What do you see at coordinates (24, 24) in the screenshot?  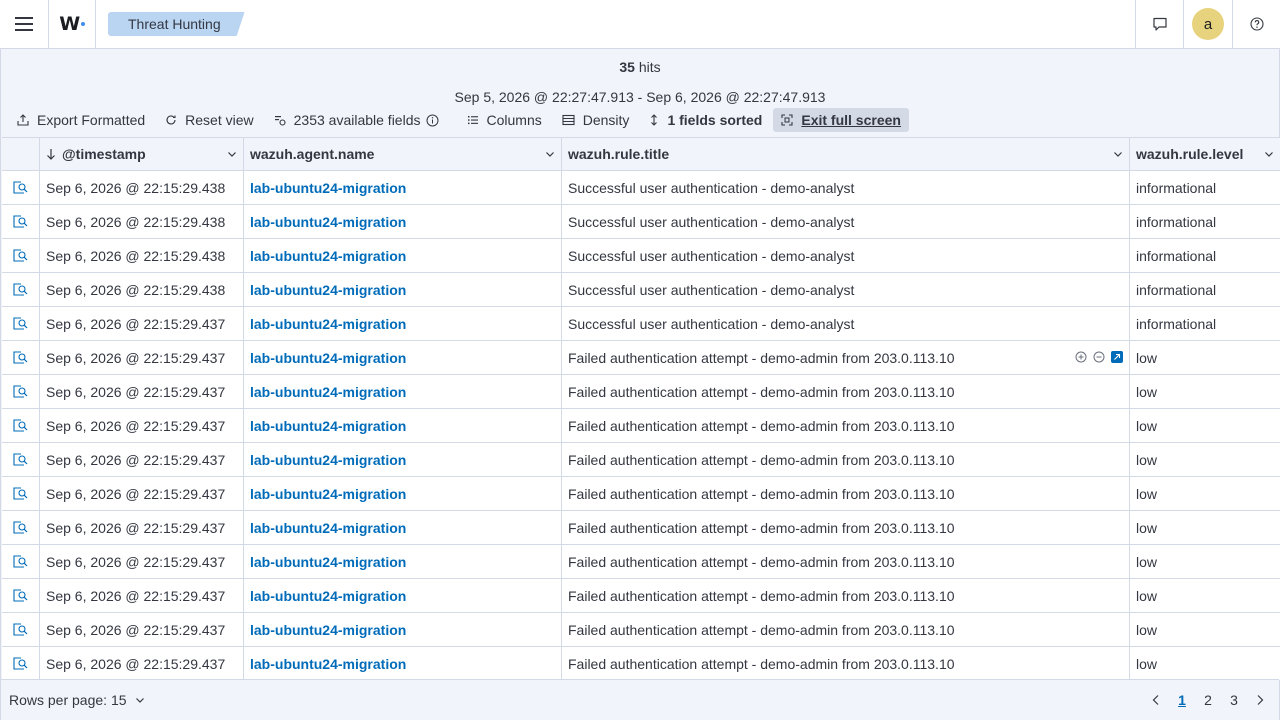 I see `main-menu-button` at bounding box center [24, 24].